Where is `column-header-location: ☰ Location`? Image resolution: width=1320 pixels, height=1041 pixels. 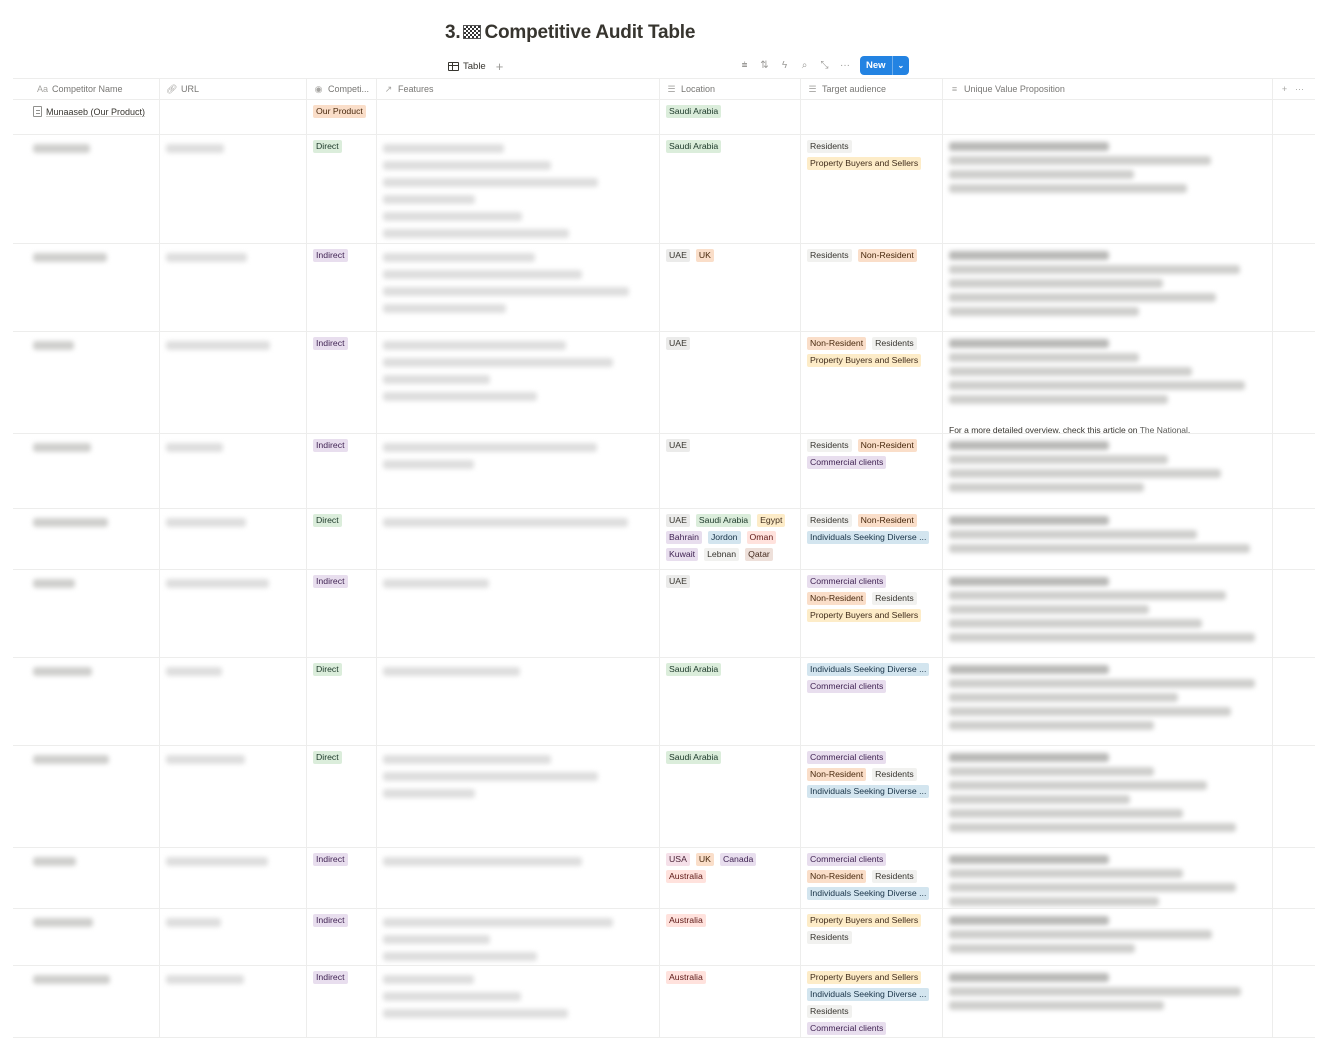
column-header-location: ☰ Location is located at coordinates (730, 89).